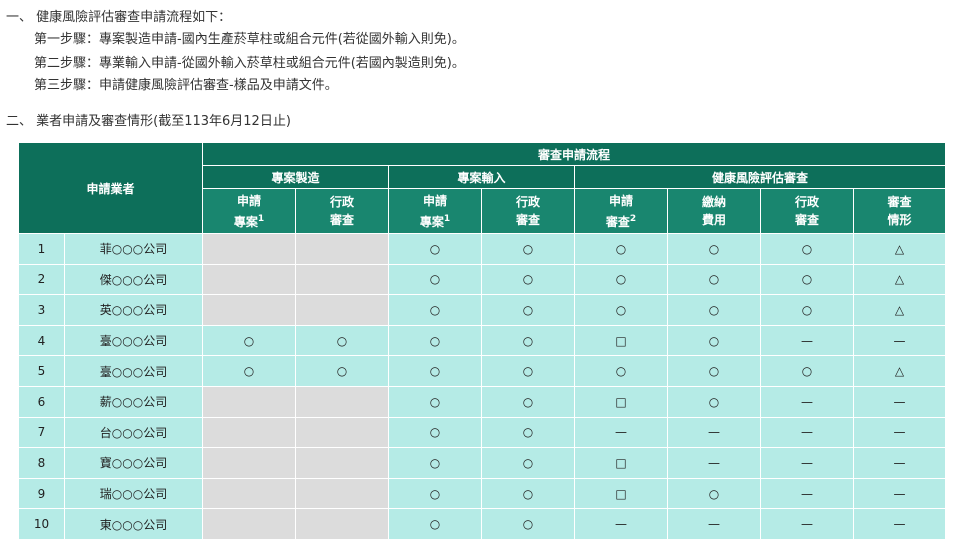 This screenshot has height=540, width=964. Describe the element at coordinates (110, 188) in the screenshot. I see `applicant-header: 申請業者` at that location.